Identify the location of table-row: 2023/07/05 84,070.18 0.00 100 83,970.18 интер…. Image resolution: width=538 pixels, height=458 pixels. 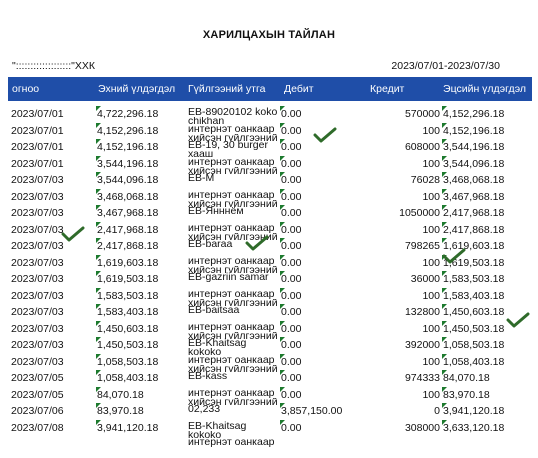
(269, 395).